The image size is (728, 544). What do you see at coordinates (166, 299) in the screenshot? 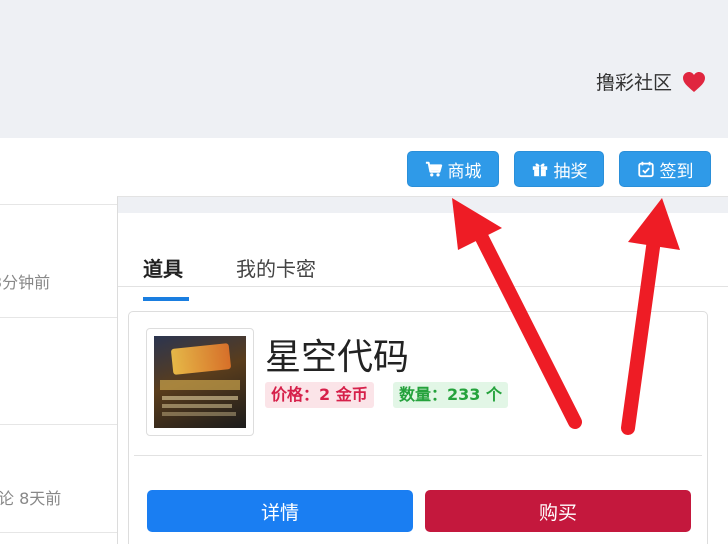
I see `active-tab-indicator` at bounding box center [166, 299].